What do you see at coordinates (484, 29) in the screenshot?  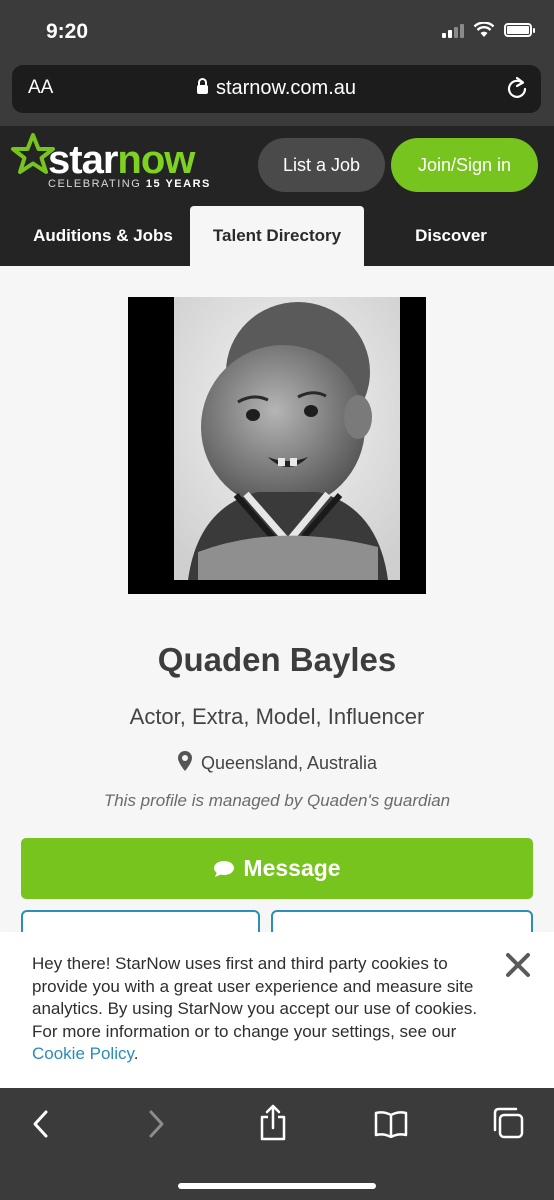 I see `wifi-icon` at bounding box center [484, 29].